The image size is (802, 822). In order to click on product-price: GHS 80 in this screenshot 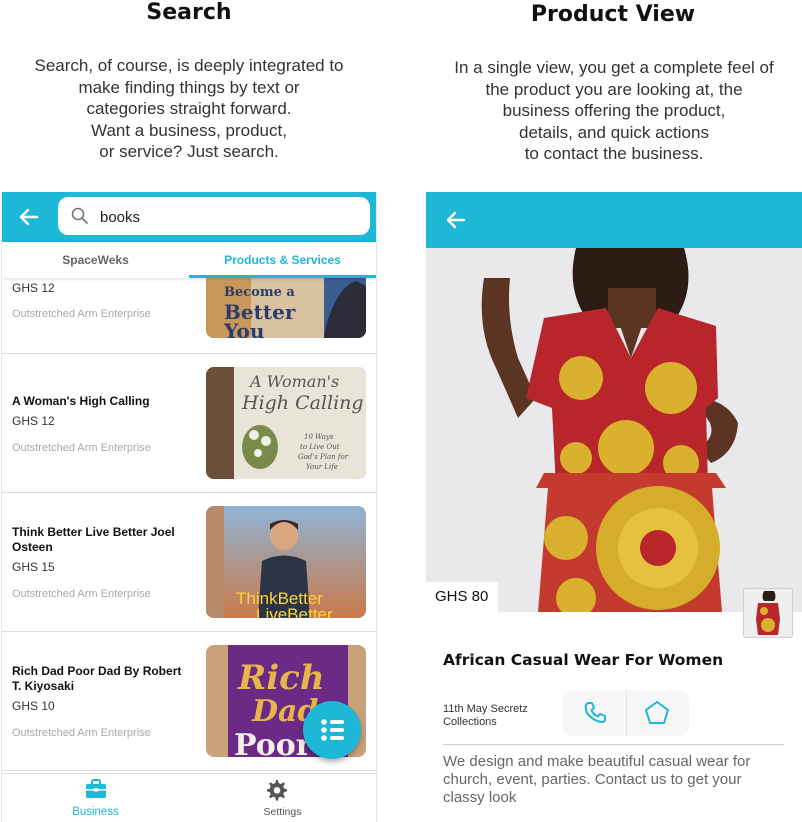, I will do `click(462, 597)`.